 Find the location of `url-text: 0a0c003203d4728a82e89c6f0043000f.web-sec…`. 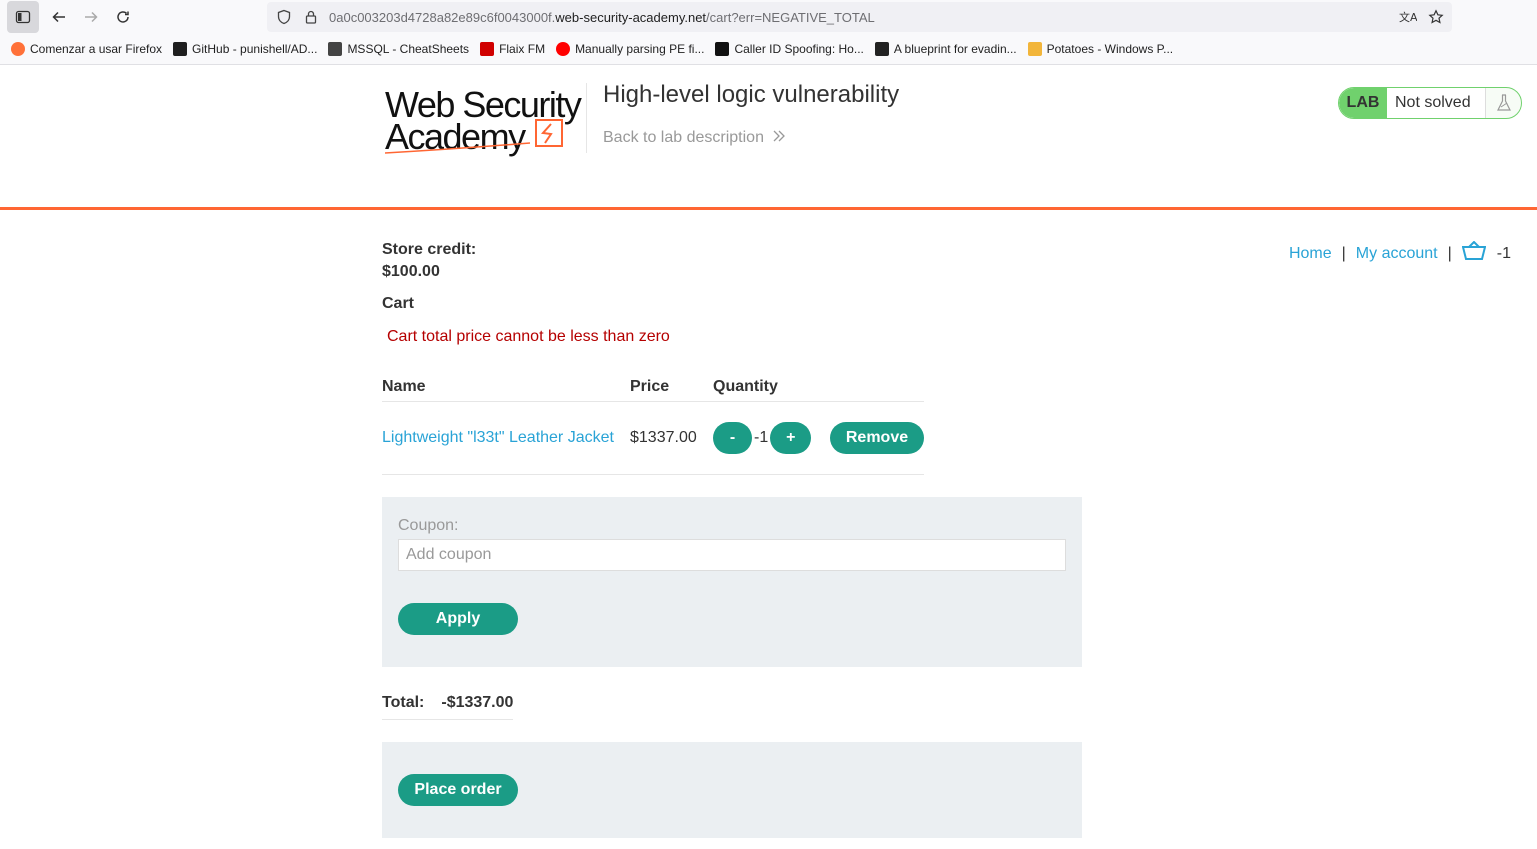

url-text: 0a0c003203d4728a82e89c6f0043000f.web-sec… is located at coordinates (602, 17).